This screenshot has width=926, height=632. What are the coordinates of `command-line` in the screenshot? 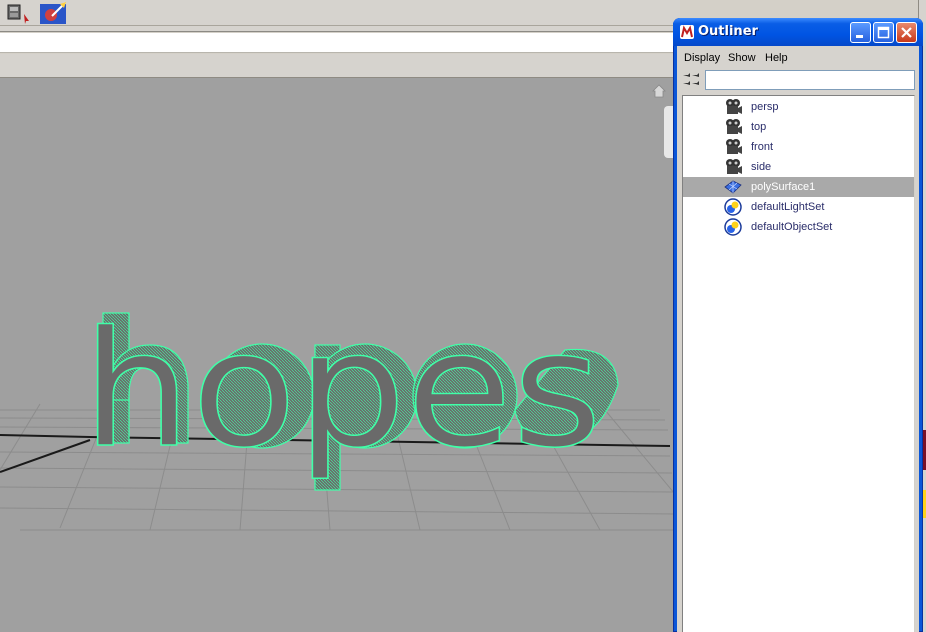 It's located at (340, 43).